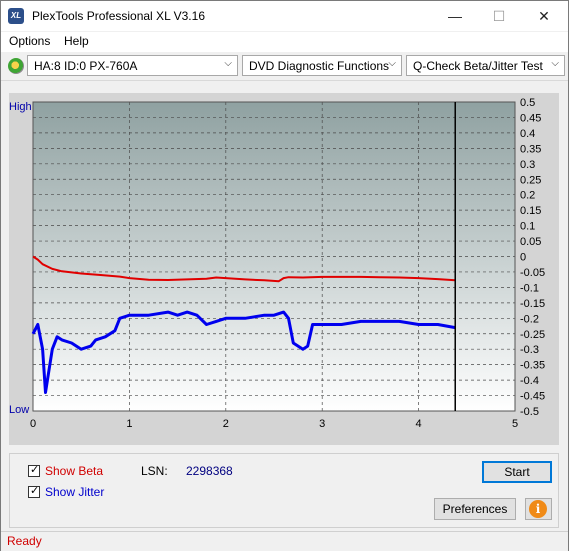 The height and width of the screenshot is (551, 569). Describe the element at coordinates (530, 118) in the screenshot. I see `y-tick-label: 0.45` at that location.